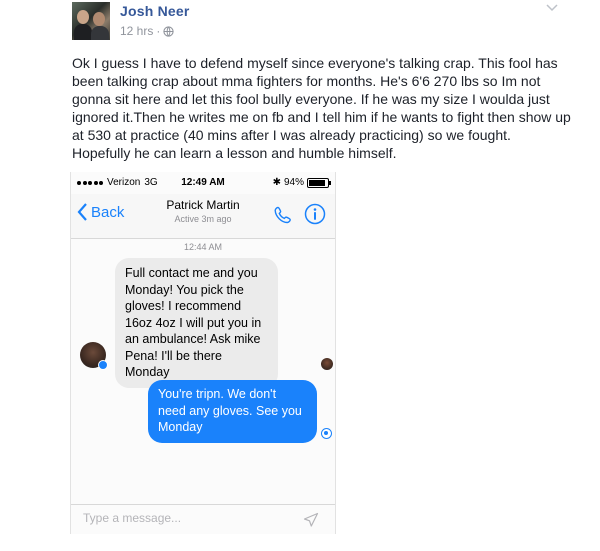  Describe the element at coordinates (203, 182) in the screenshot. I see `phone-status-bar: Verizon 3G 12:49 AM ✱ 94%` at that location.